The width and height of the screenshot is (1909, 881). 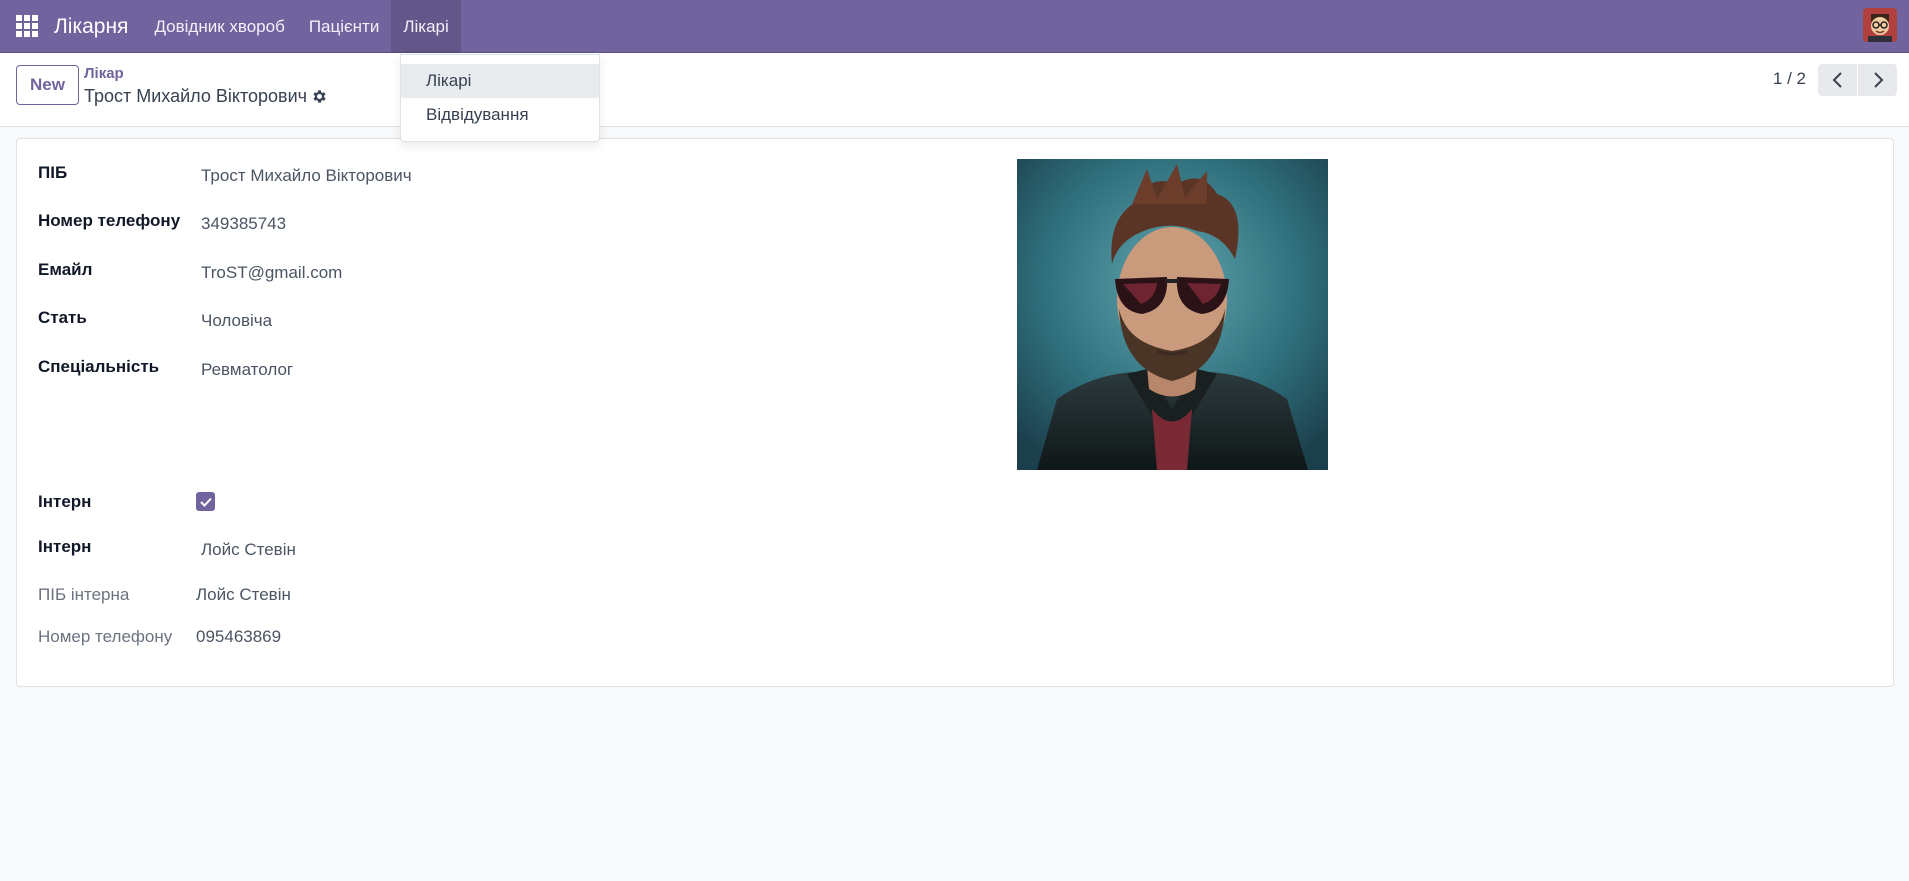 What do you see at coordinates (109, 220) in the screenshot?
I see `field-label-phone: Номер телефону` at bounding box center [109, 220].